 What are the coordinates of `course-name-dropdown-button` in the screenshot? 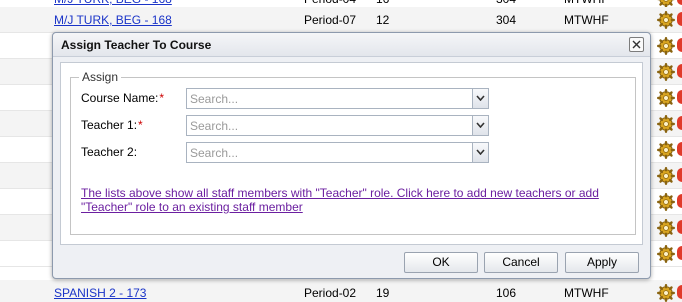 It's located at (480, 98).